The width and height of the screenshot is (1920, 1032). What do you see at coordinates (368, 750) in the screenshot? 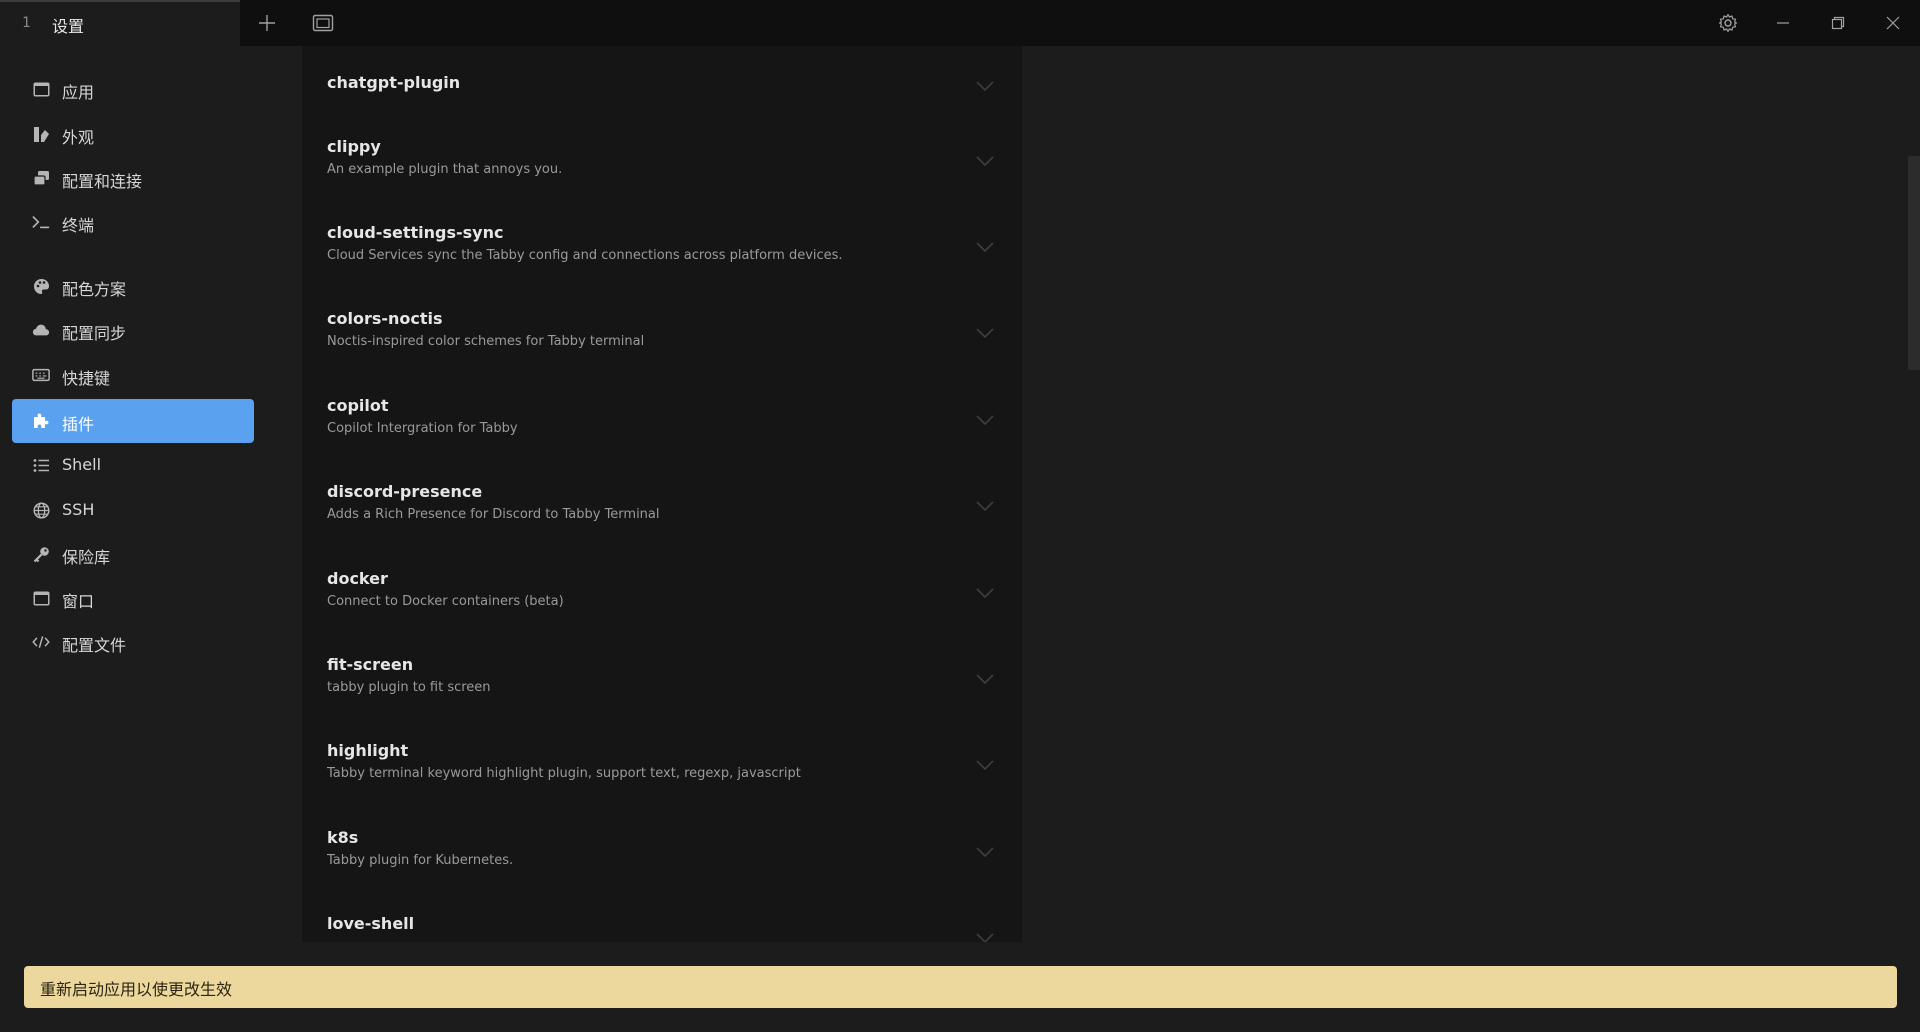
I see `plugin-name: highlight` at bounding box center [368, 750].